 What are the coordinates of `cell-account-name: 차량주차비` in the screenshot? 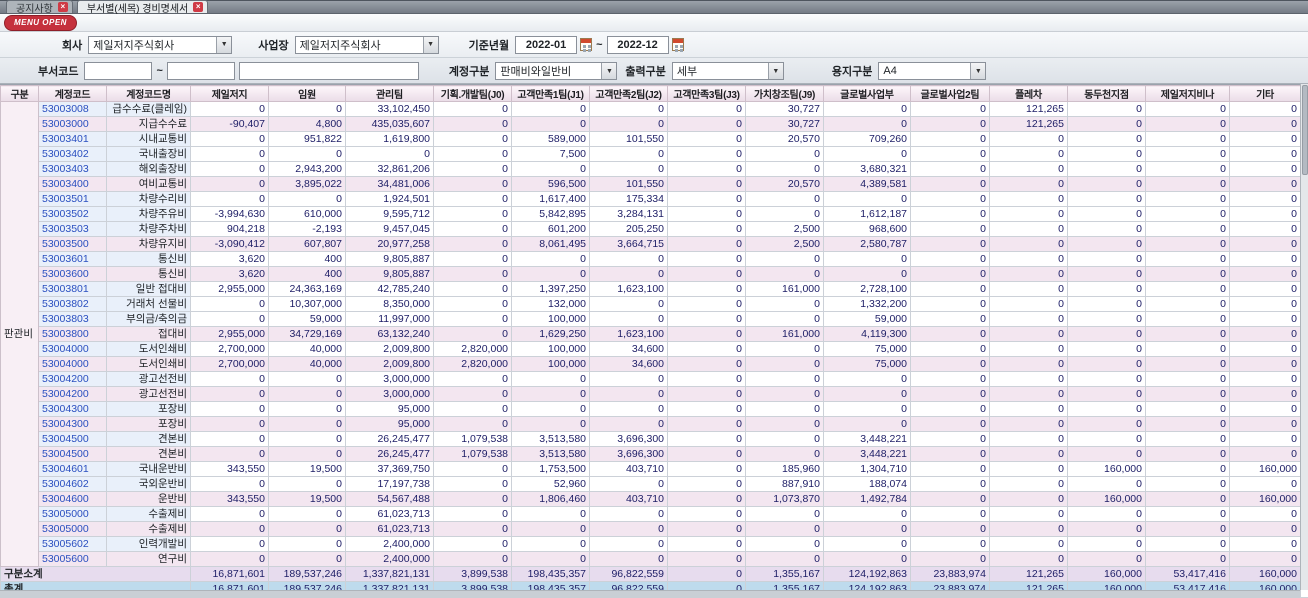 It's located at (148, 229).